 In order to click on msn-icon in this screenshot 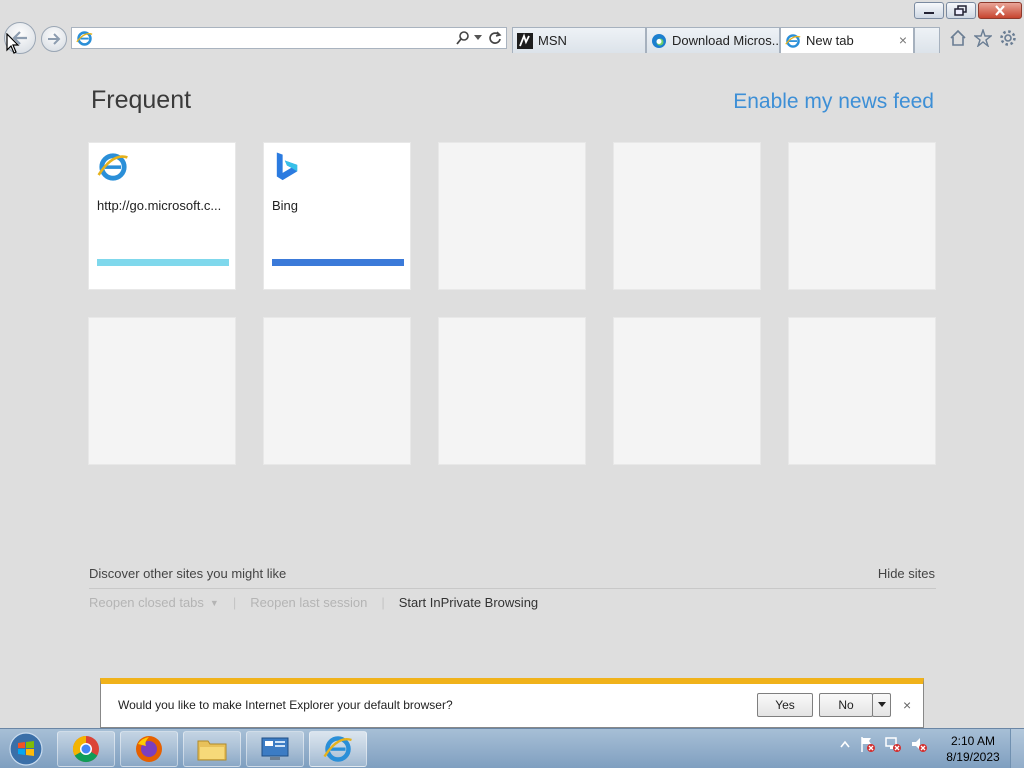, I will do `click(525, 40)`.